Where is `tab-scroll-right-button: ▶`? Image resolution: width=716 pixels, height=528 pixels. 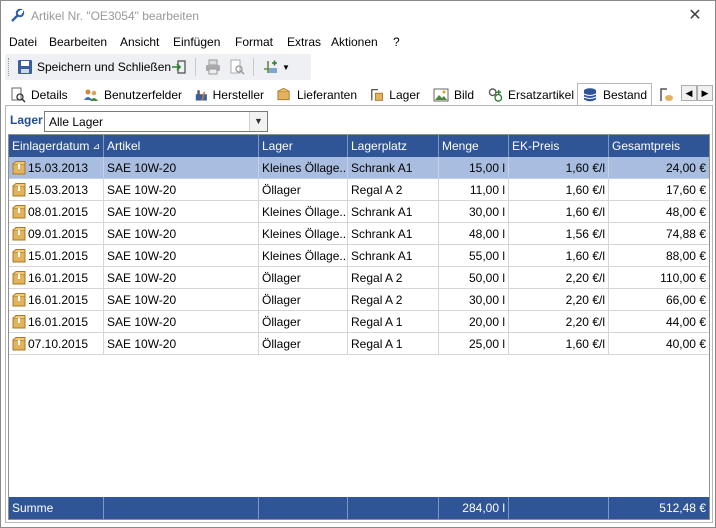
tab-scroll-right-button: ▶ is located at coordinates (705, 93).